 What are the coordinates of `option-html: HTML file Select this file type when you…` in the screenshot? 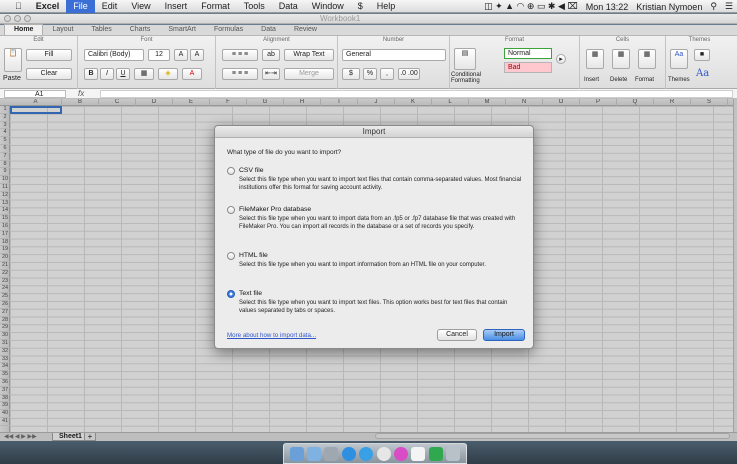 It's located at (377, 266).